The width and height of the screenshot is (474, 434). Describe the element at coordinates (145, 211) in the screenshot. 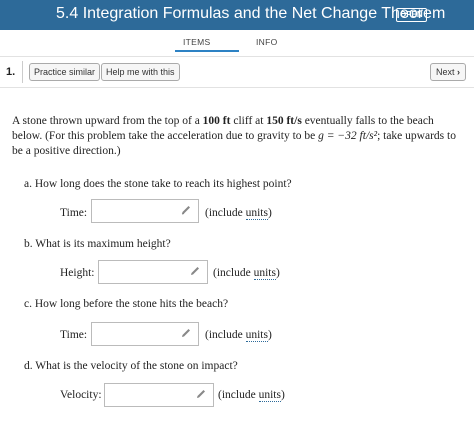

I see `answer-a-input` at that location.